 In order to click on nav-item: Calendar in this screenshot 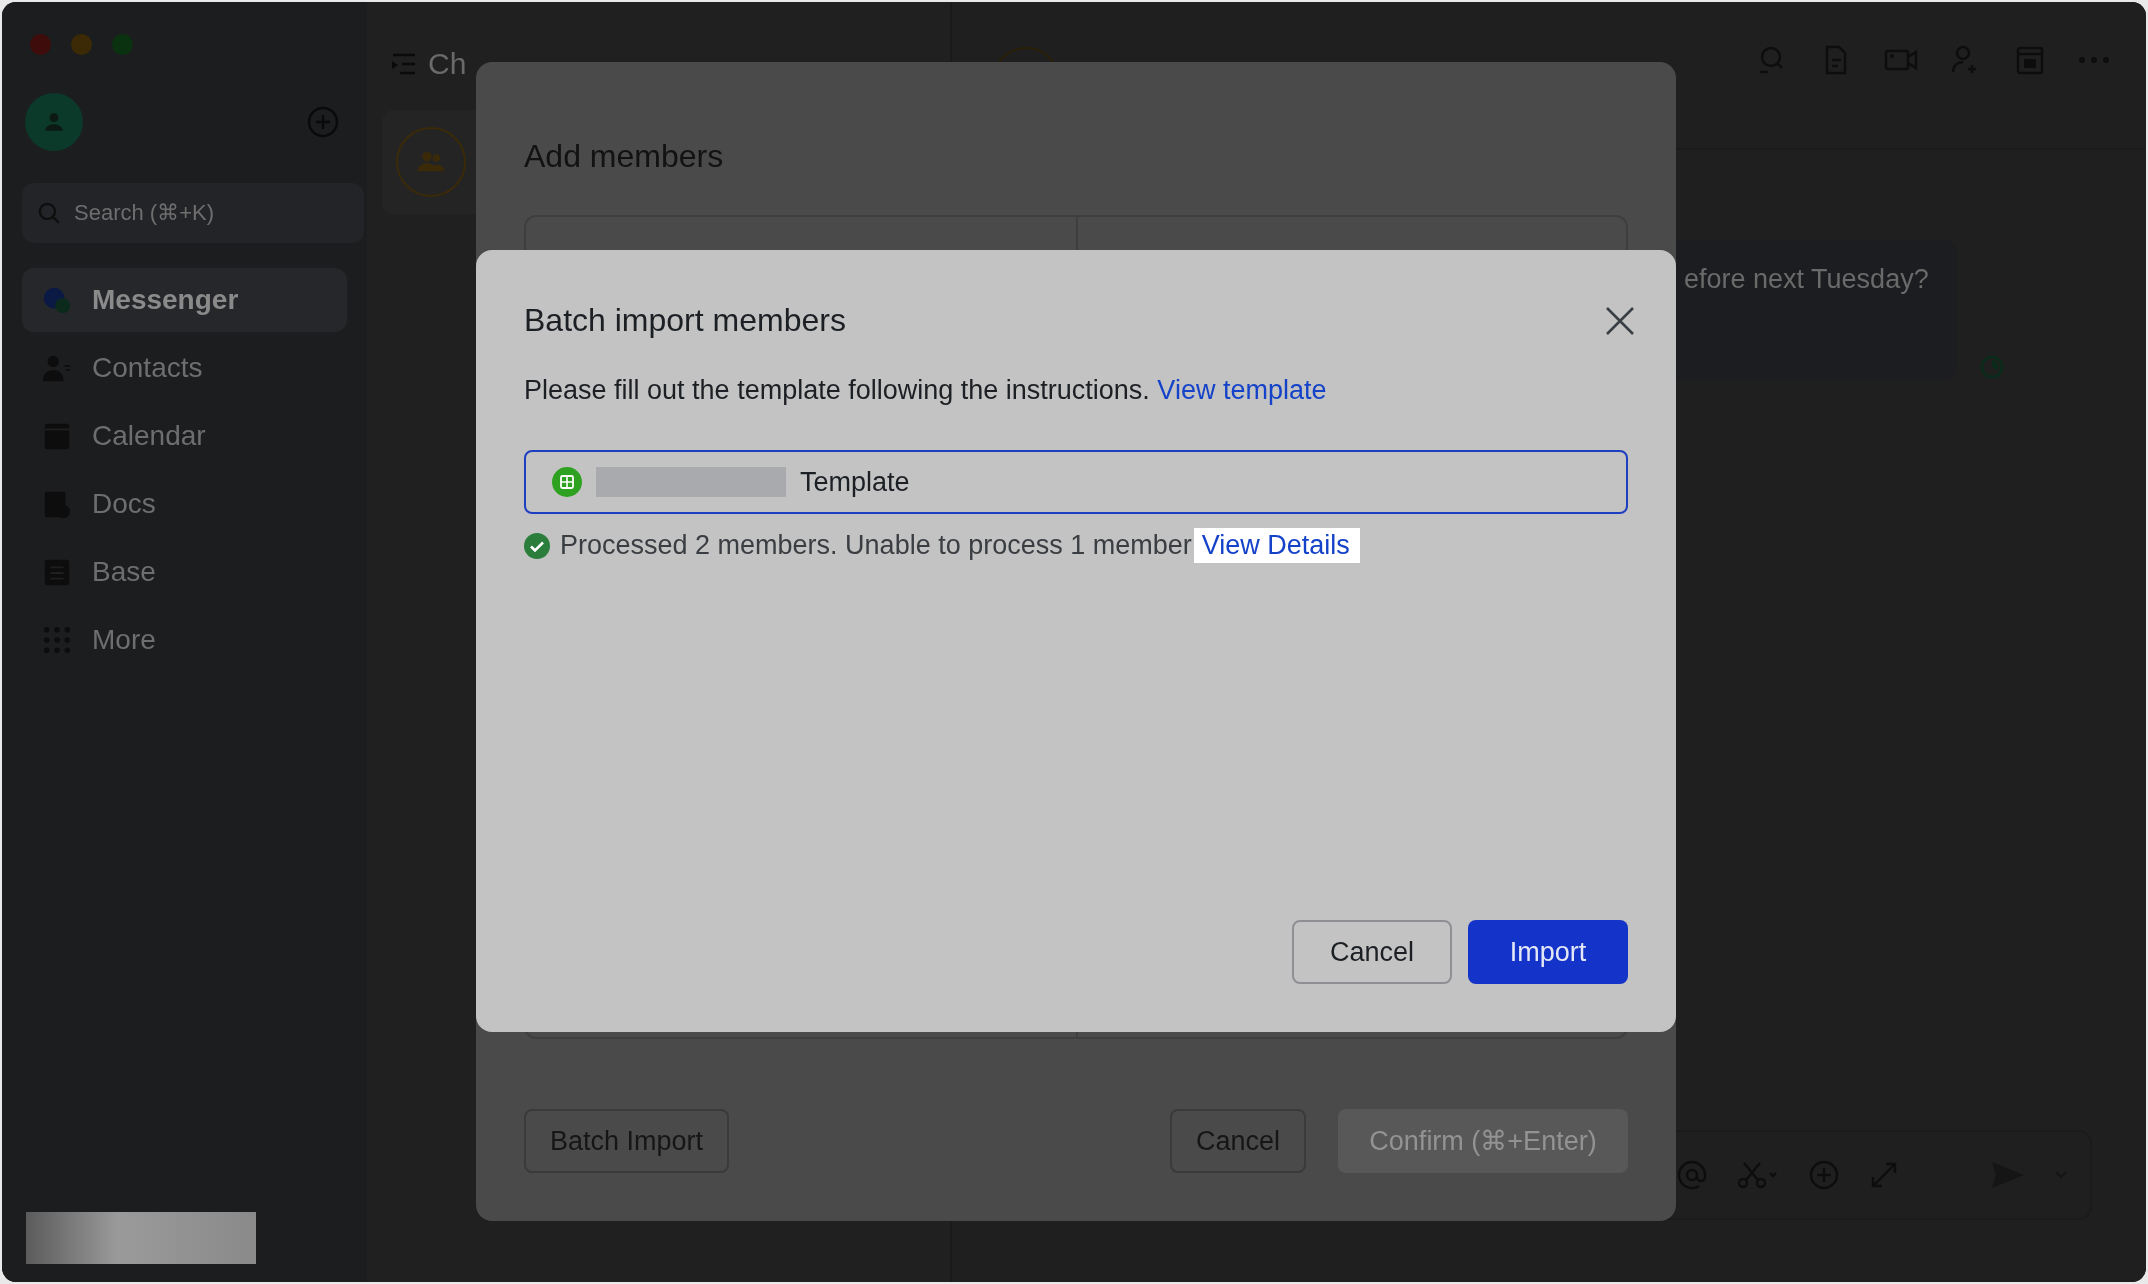, I will do `click(184, 436)`.